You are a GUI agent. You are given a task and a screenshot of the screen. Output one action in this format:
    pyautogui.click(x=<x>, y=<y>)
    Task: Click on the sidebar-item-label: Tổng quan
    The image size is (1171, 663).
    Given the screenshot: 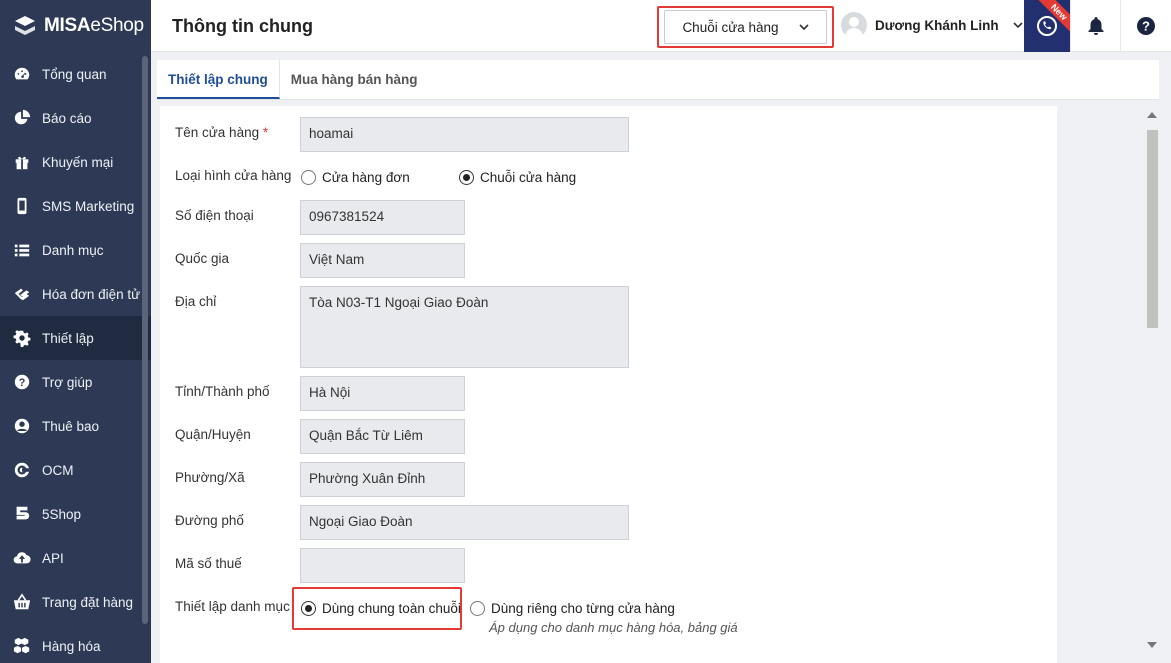 What is the action you would take?
    pyautogui.click(x=74, y=74)
    